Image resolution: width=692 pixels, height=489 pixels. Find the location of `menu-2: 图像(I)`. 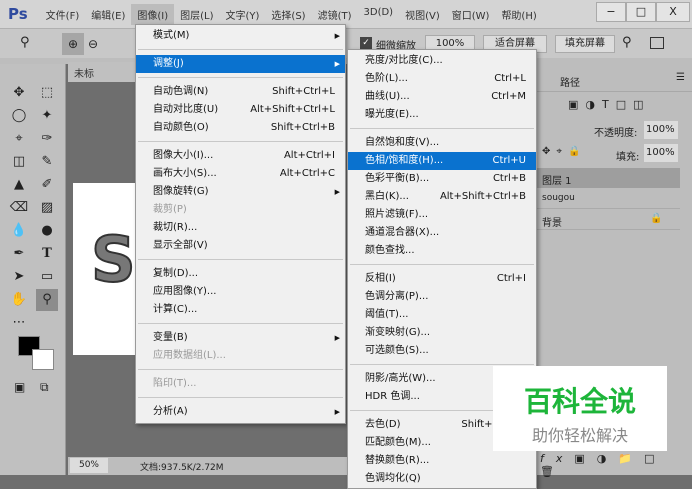

menu-2: 图像(I) is located at coordinates (153, 14).